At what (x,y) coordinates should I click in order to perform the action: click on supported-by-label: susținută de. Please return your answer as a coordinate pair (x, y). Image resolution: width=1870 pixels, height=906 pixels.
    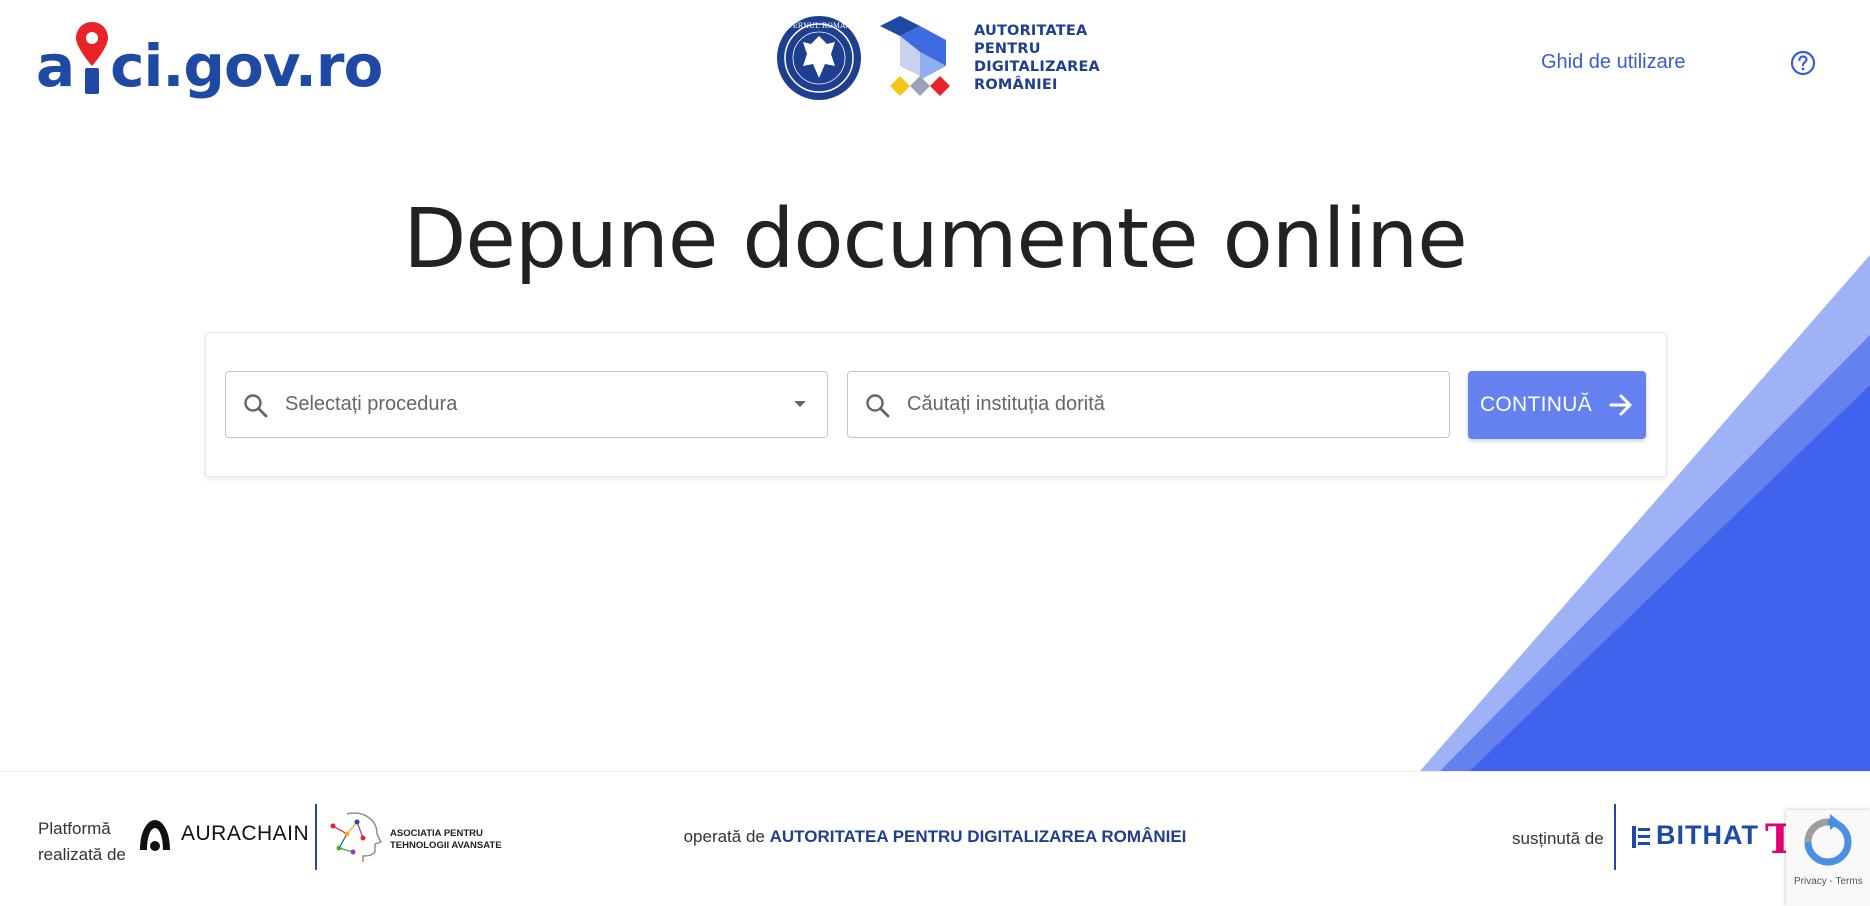
    Looking at the image, I should click on (1558, 838).